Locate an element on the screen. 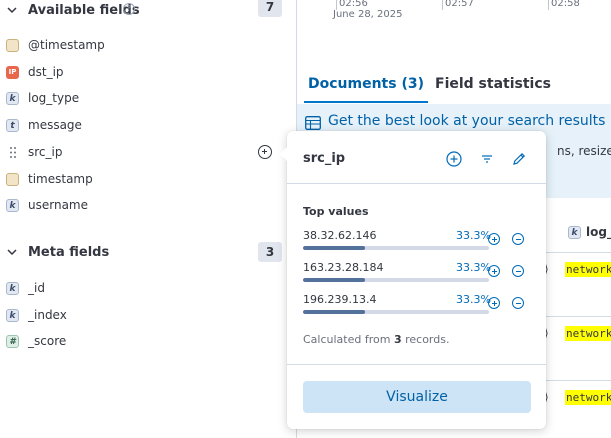 Image resolution: width=611 pixels, height=438 pixels. visualize-button: Visualize is located at coordinates (417, 397).